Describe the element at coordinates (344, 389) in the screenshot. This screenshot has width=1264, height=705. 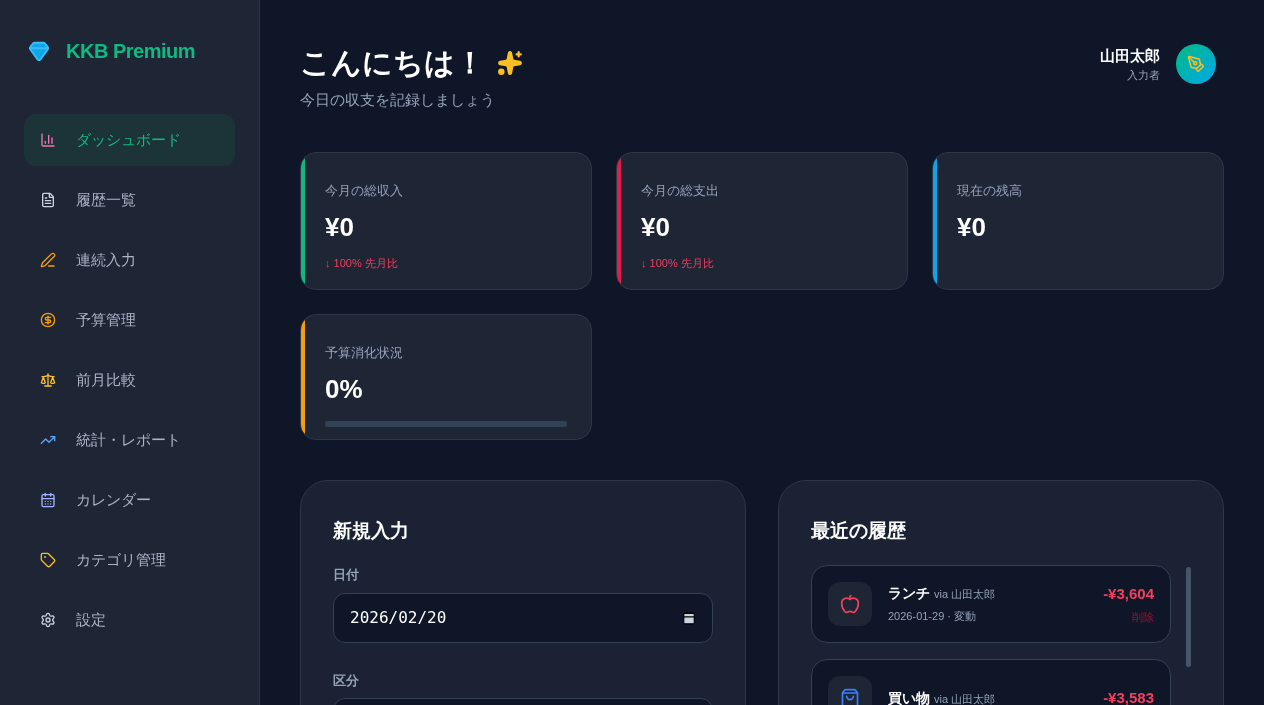
I see `stat-value: 0%` at that location.